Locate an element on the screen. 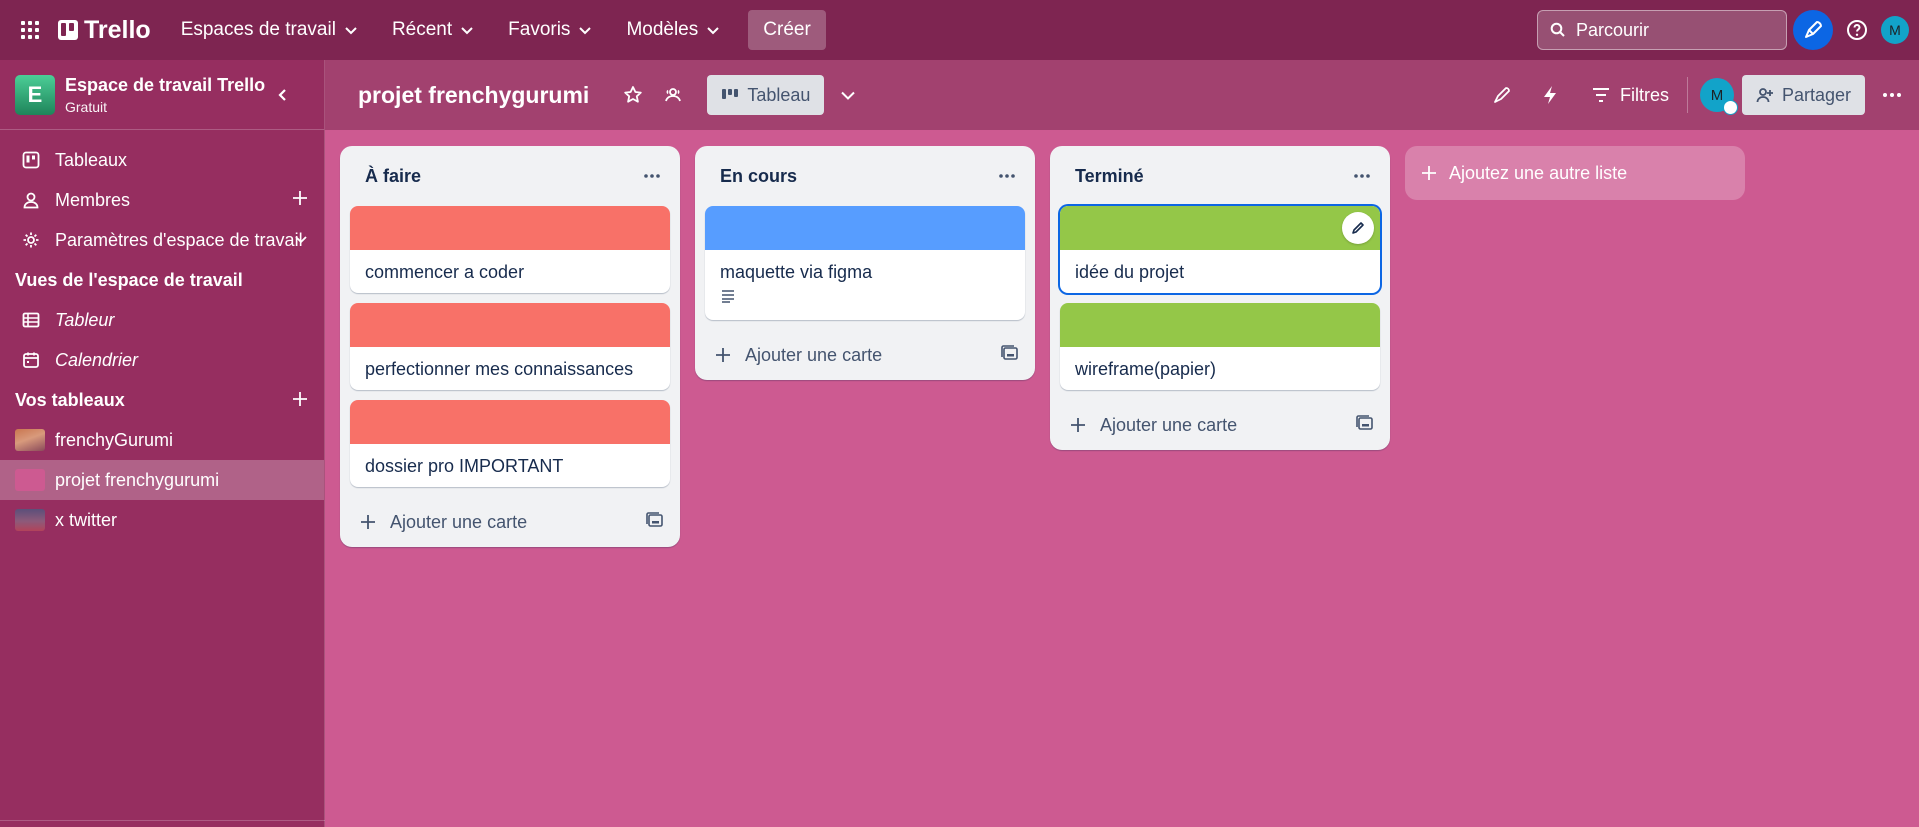 The height and width of the screenshot is (827, 1919). list-header: Terminé is located at coordinates (1220, 176).